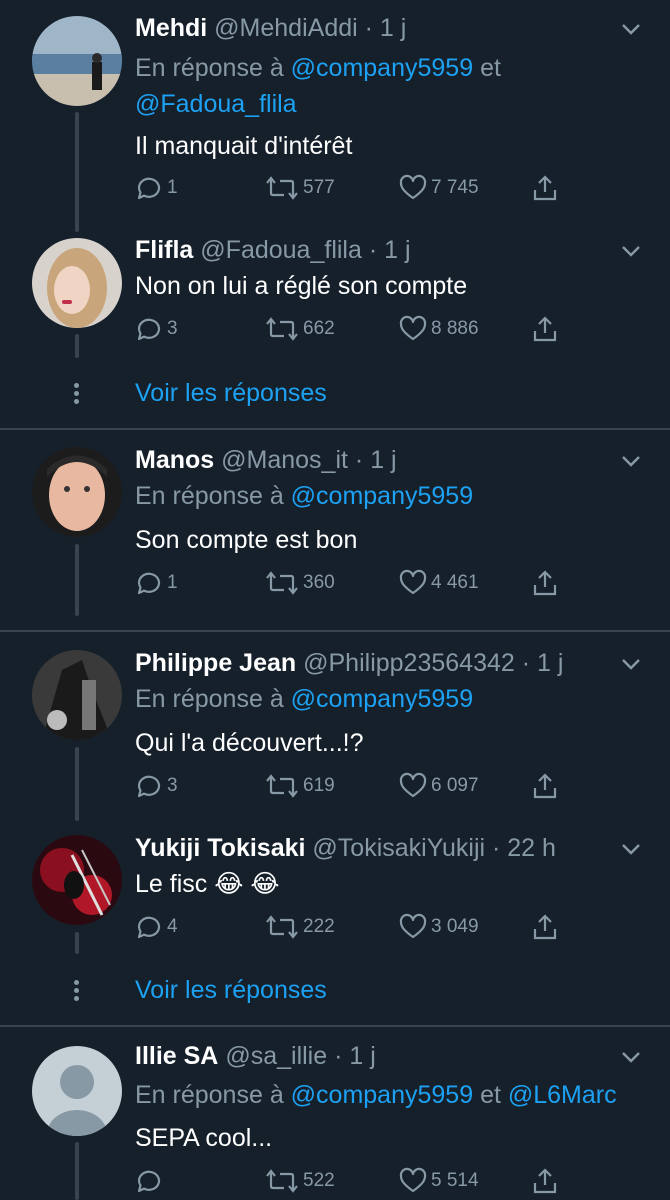 Image resolution: width=670 pixels, height=1200 pixels. I want to click on display-name: Philippe Jean, so click(215, 663).